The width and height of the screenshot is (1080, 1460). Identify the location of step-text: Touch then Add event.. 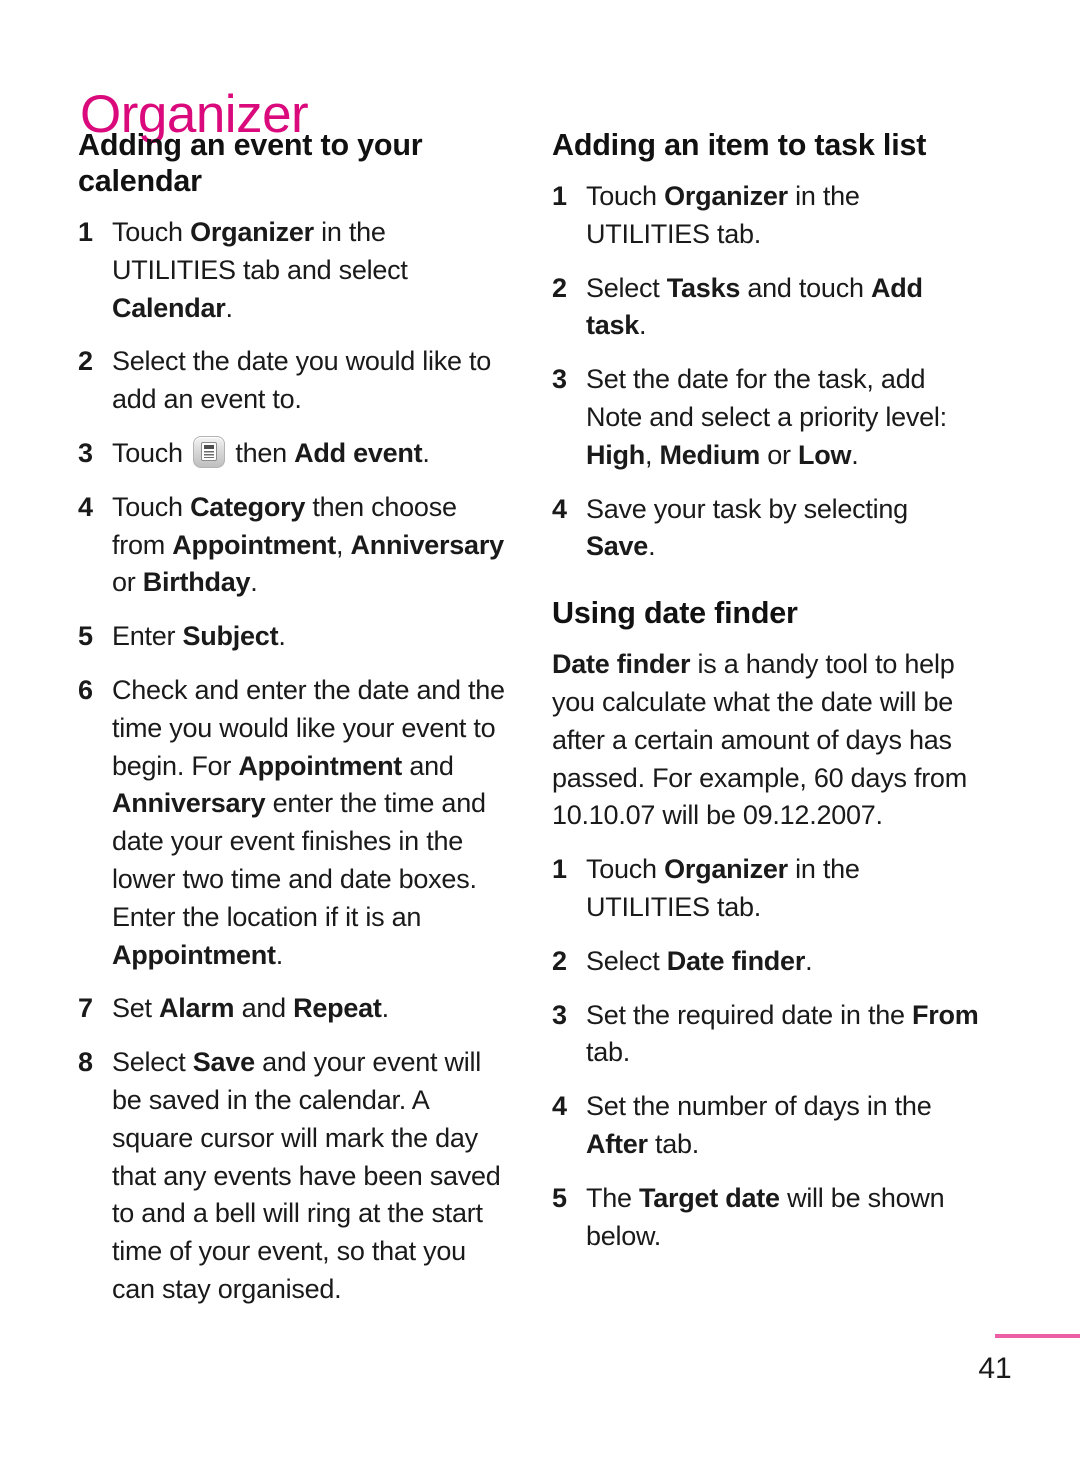
(271, 451).